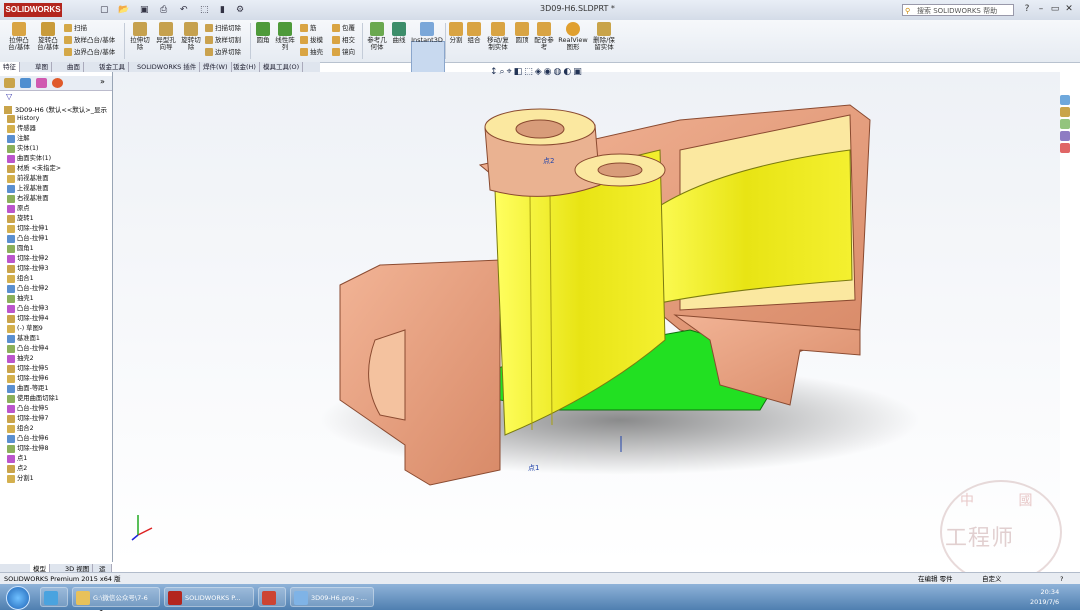 The height and width of the screenshot is (614, 1080). Describe the element at coordinates (58, 199) in the screenshot. I see `tree-item: 右视基准面` at that location.